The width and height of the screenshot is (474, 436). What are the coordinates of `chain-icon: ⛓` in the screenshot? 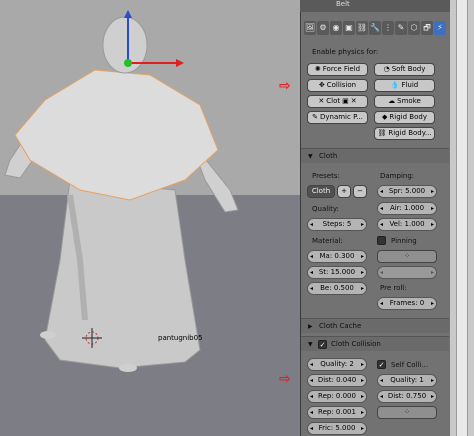 It's located at (382, 133).